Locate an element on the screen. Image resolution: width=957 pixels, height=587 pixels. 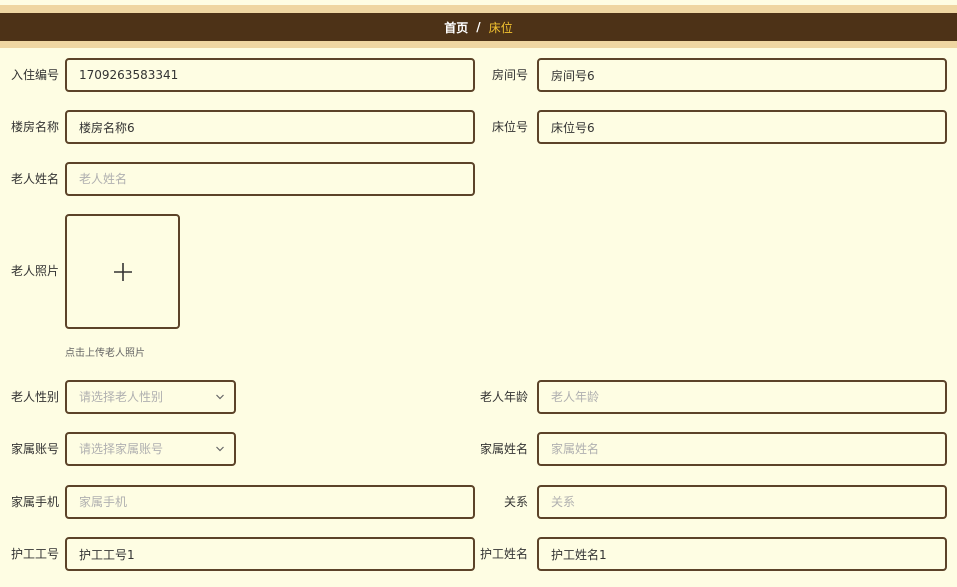
elder-gender-placeholder: 请选择老人性别 is located at coordinates (121, 397).